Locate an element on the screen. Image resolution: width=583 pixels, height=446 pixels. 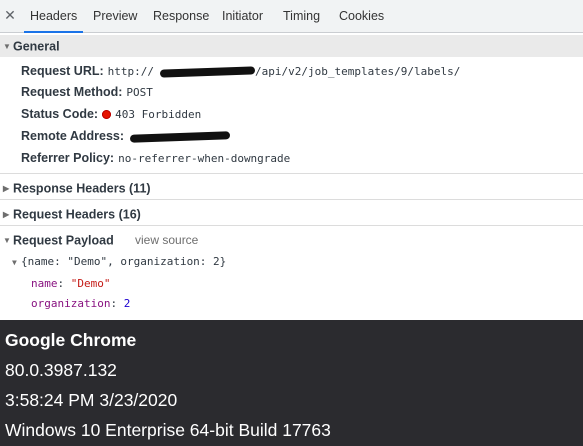
status-code-row: Status Code: 403 Forbidden is located at coordinates (111, 114).